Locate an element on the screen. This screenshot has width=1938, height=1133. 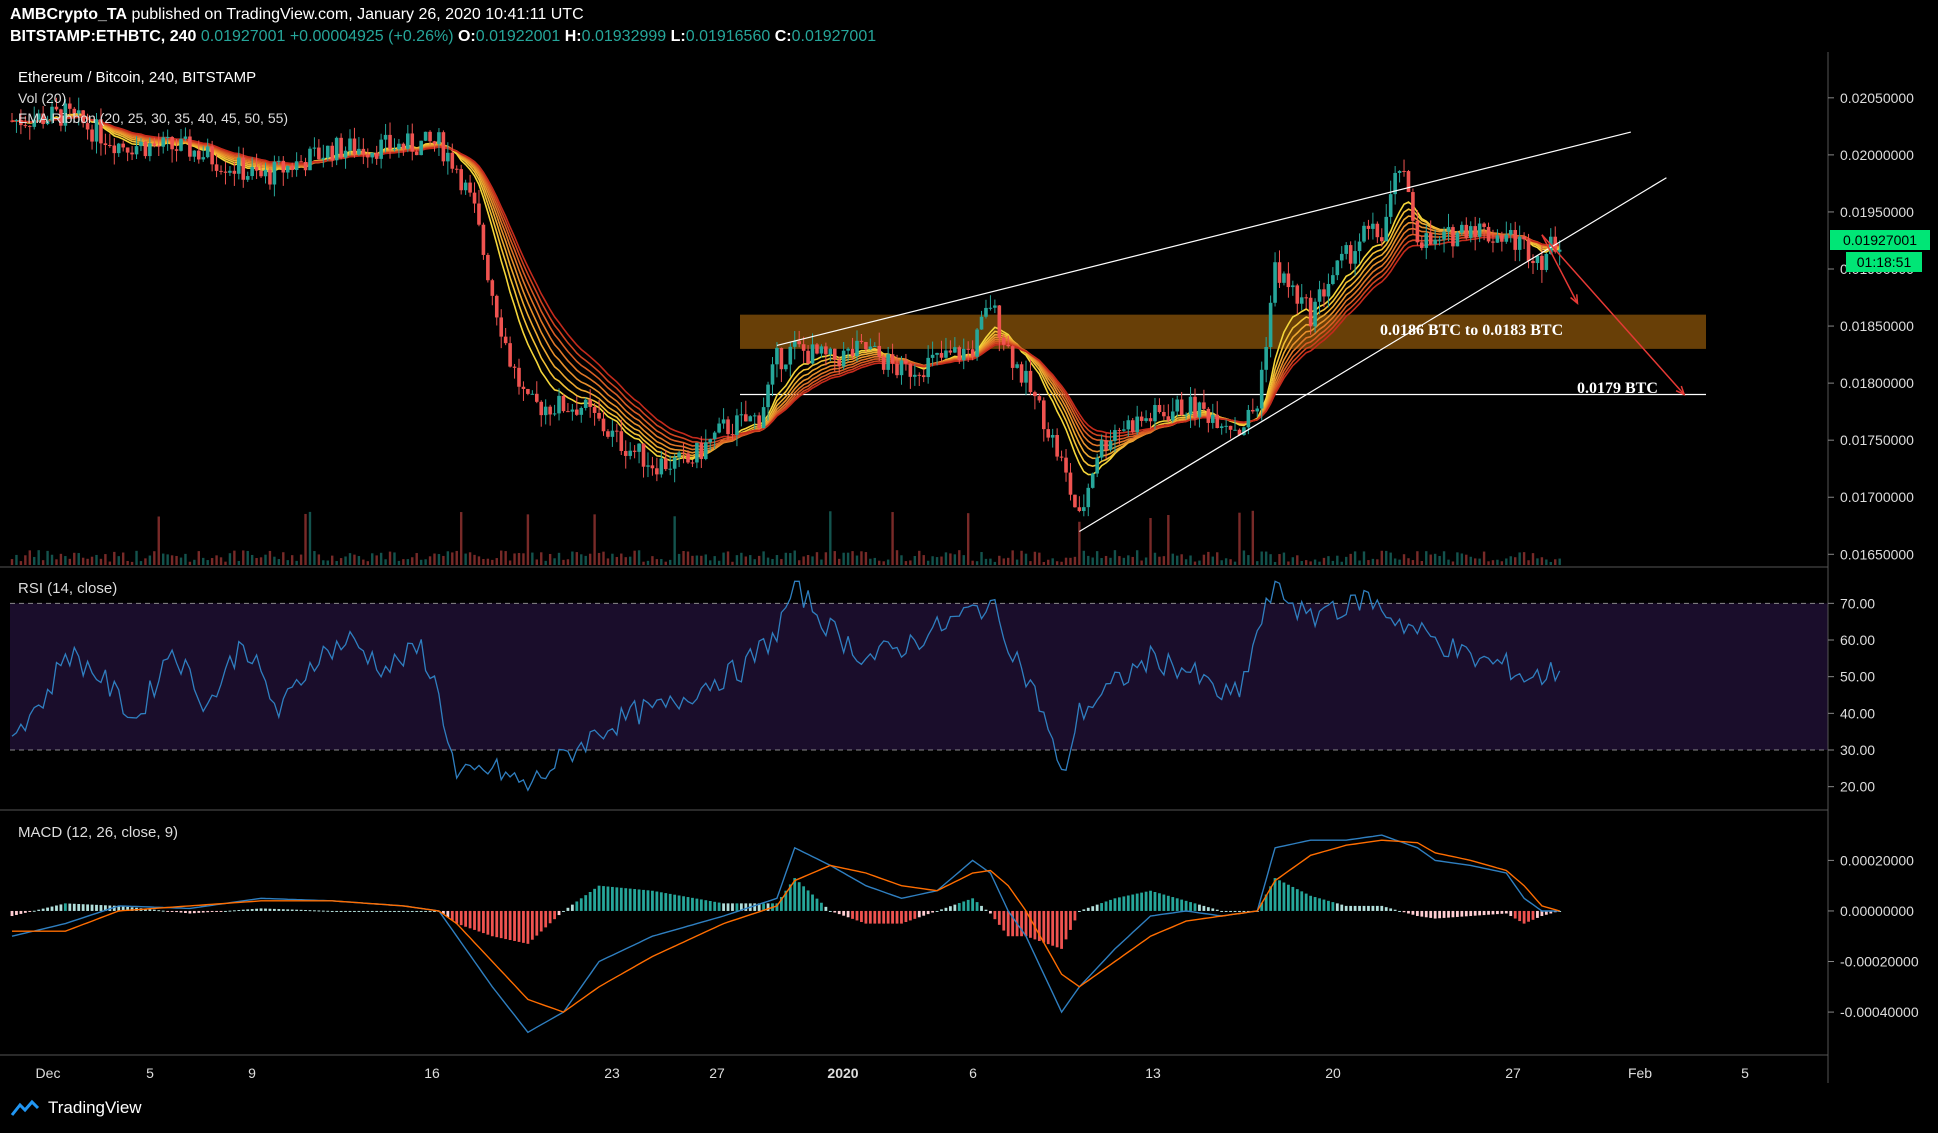
y-tick-label: 50.00 is located at coordinates (1857, 677).